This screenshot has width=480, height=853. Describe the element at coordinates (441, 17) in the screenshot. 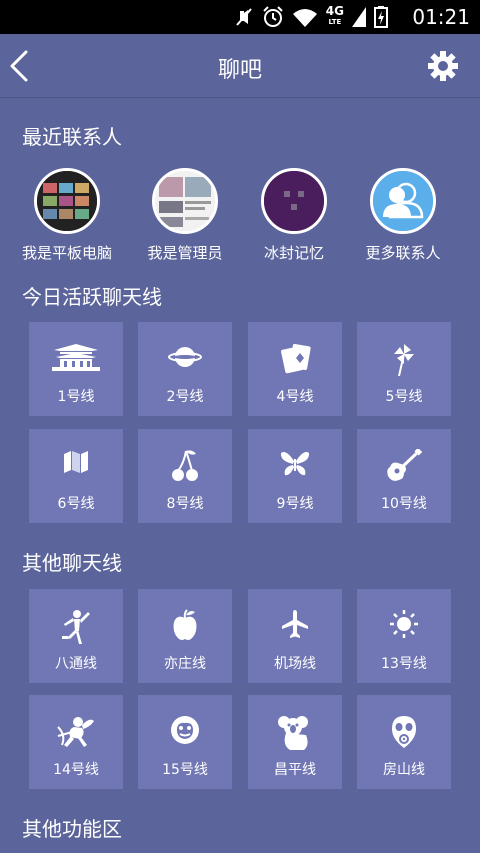

I see `status-time: 01:21` at that location.